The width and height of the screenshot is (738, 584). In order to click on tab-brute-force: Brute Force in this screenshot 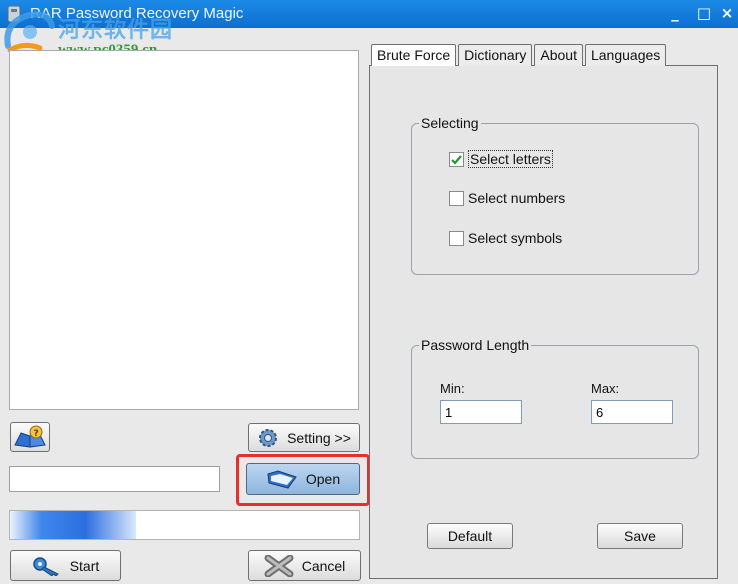, I will do `click(414, 55)`.